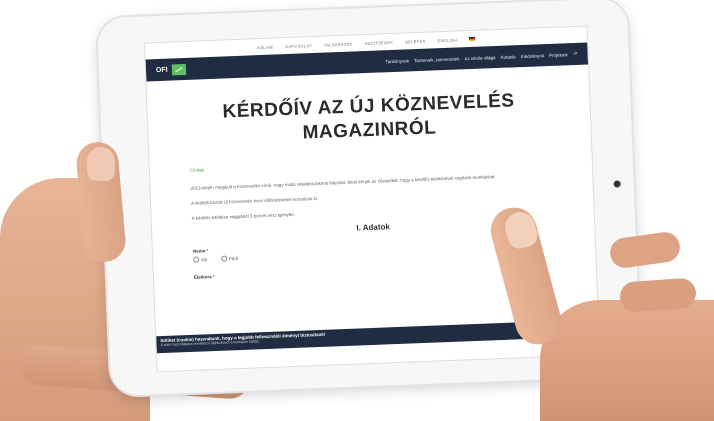 Image resolution: width=714 pixels, height=421 pixels. What do you see at coordinates (479, 58) in the screenshot?
I see `menu-item: Az iskola világa` at bounding box center [479, 58].